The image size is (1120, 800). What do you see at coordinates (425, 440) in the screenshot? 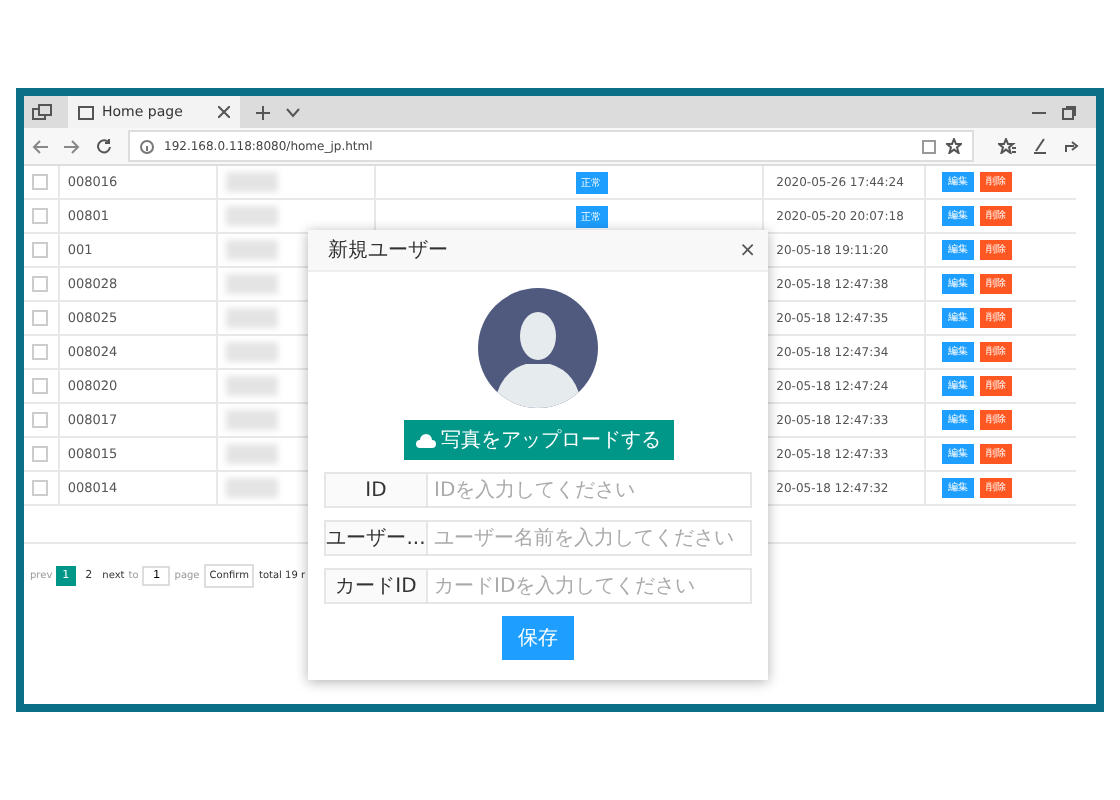
I see `cloud-upload-icon` at bounding box center [425, 440].